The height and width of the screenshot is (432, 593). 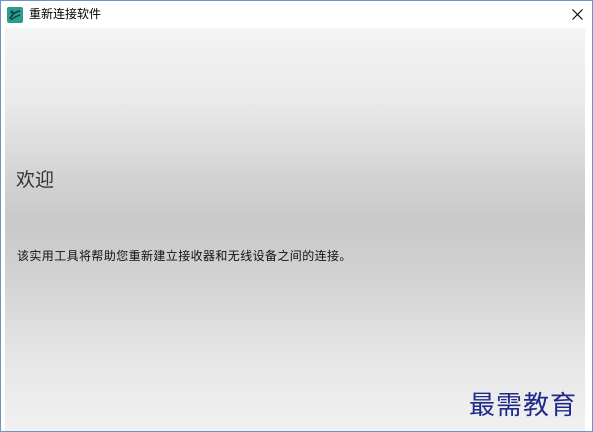 What do you see at coordinates (65, 14) in the screenshot?
I see `window-title: 重新连接软件` at bounding box center [65, 14].